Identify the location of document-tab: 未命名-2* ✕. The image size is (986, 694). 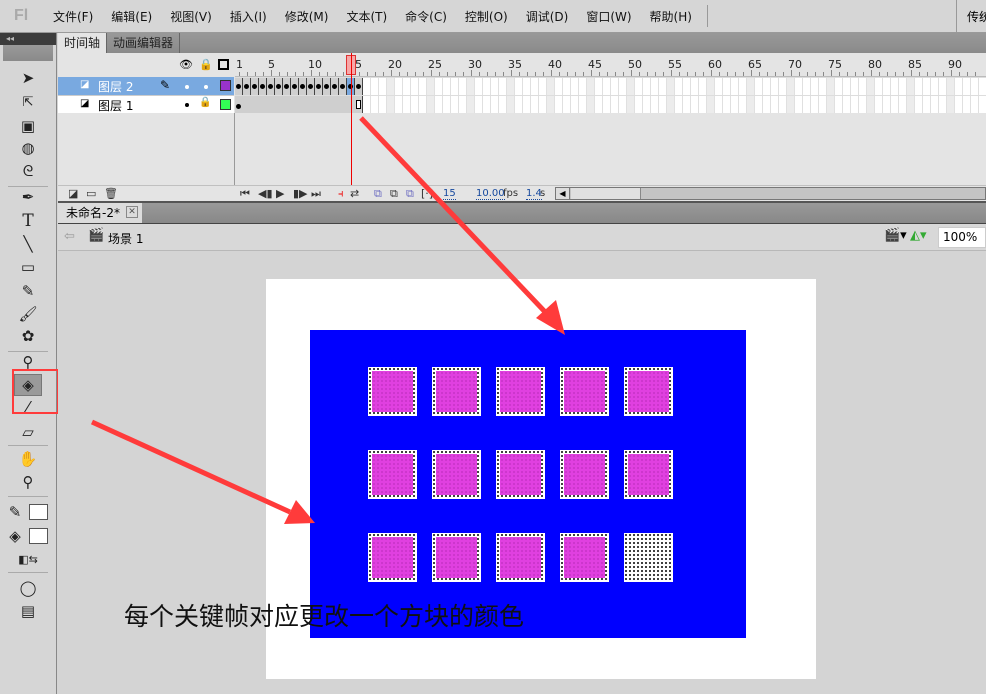
(100, 213).